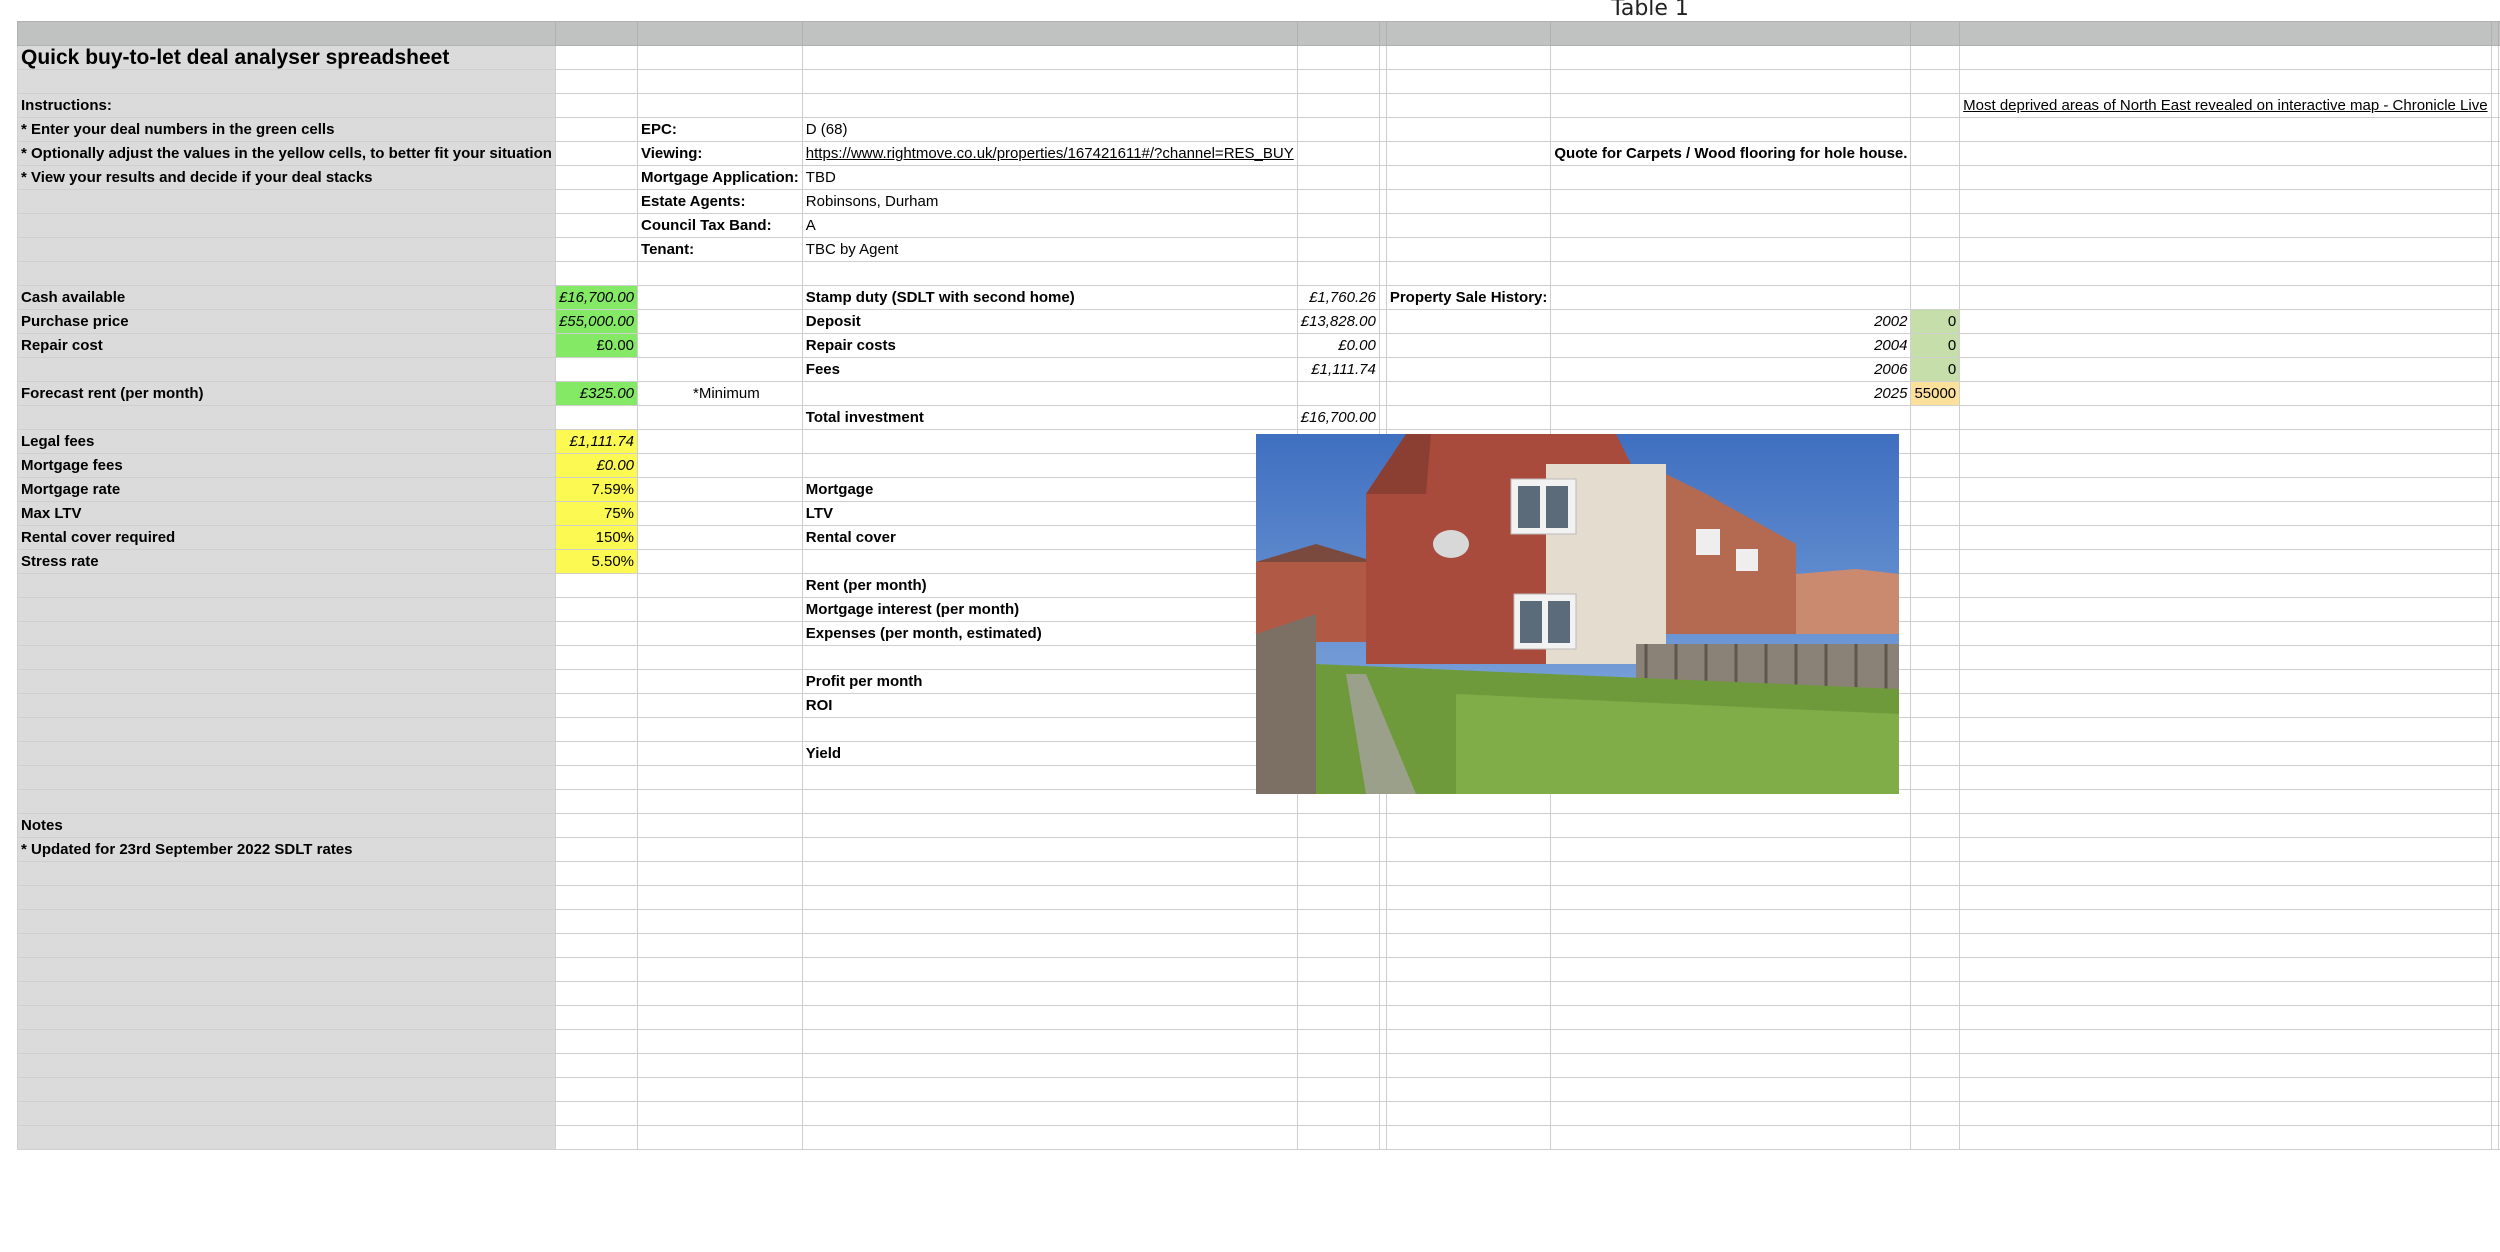  Describe the element at coordinates (596, 513) in the screenshot. I see `max-ltv-input: 75%` at that location.